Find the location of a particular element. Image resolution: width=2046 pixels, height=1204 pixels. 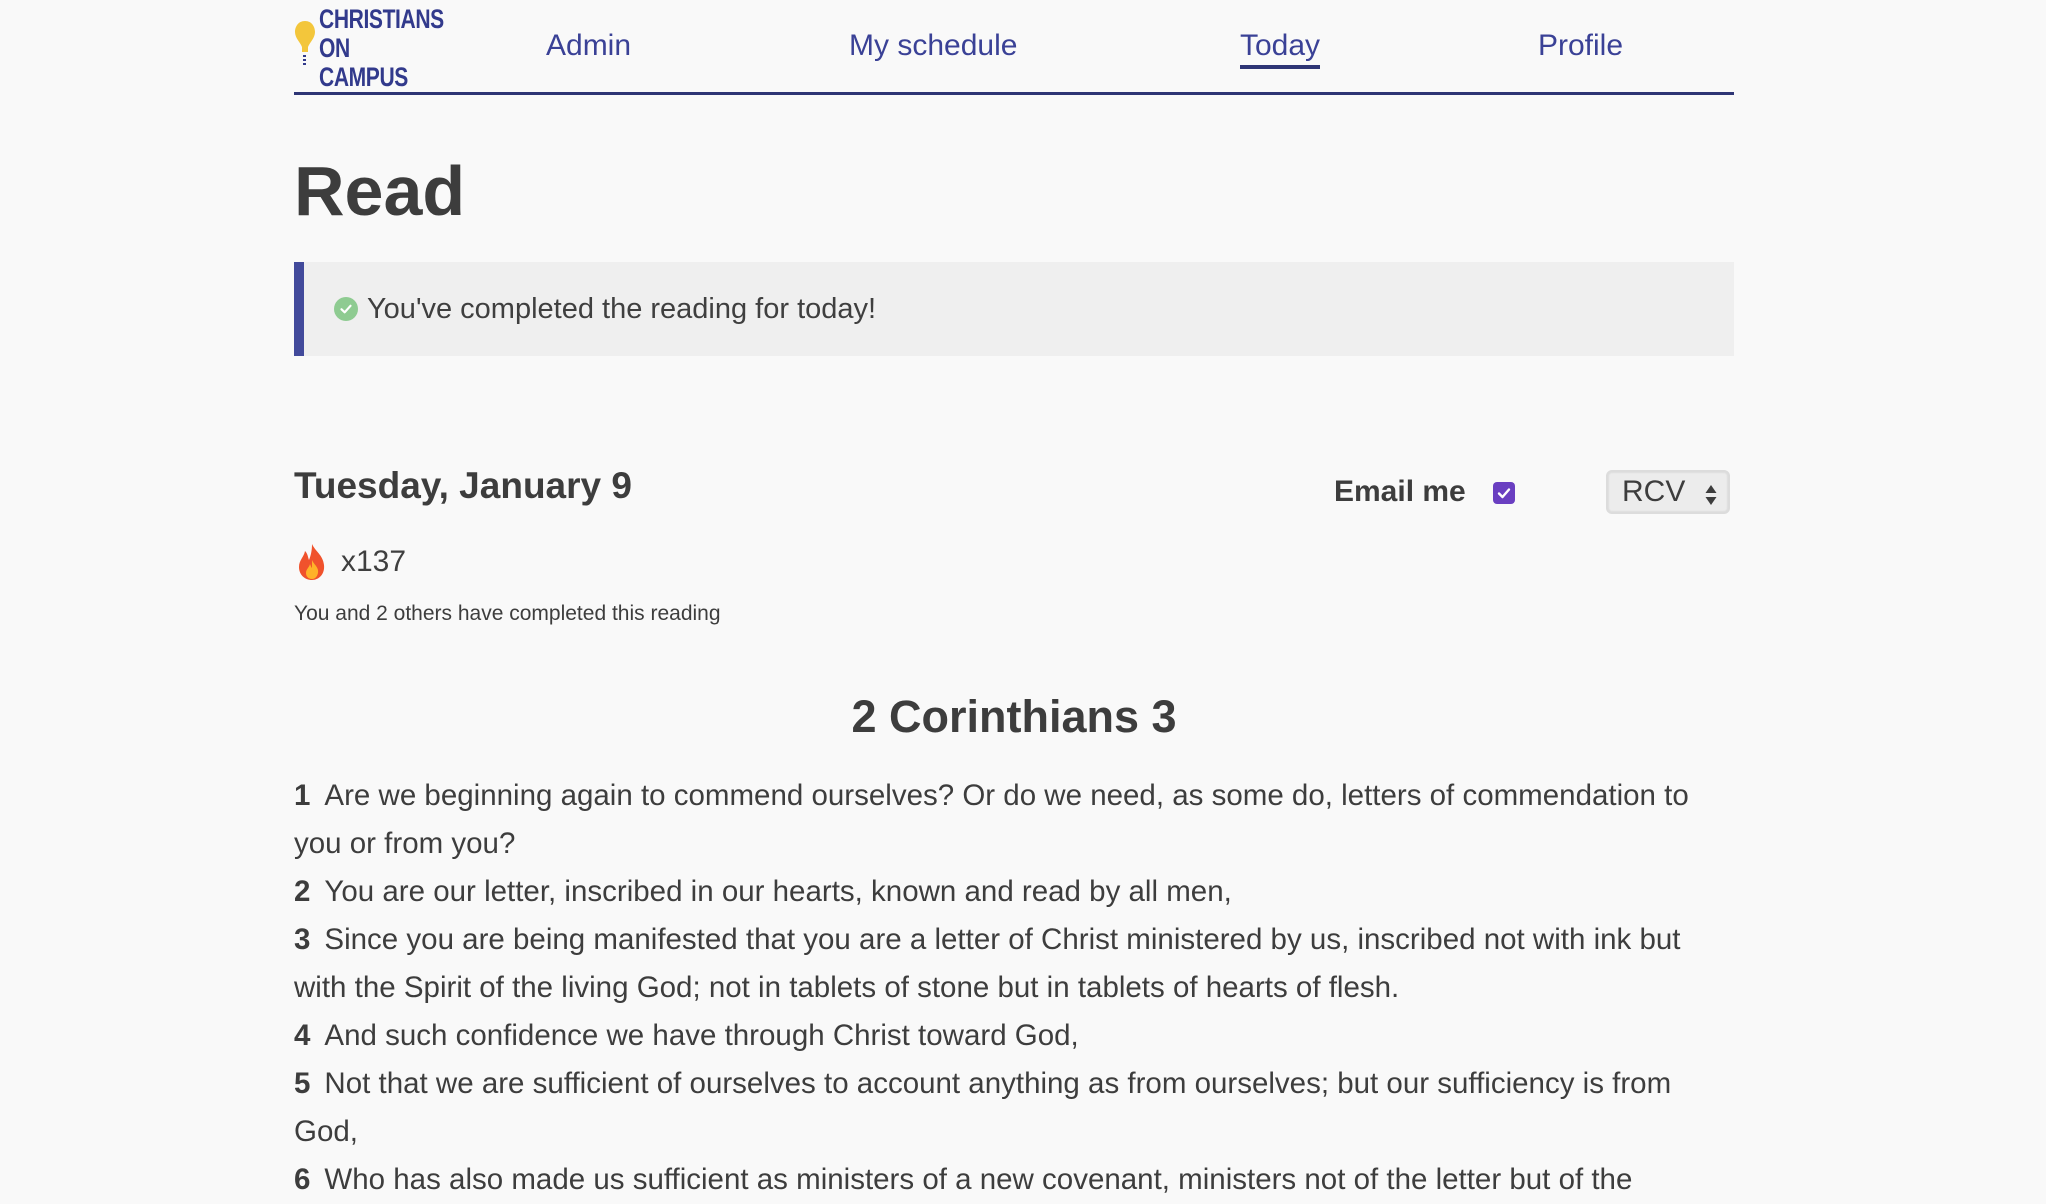

verse-number: 3 is located at coordinates (302, 939).